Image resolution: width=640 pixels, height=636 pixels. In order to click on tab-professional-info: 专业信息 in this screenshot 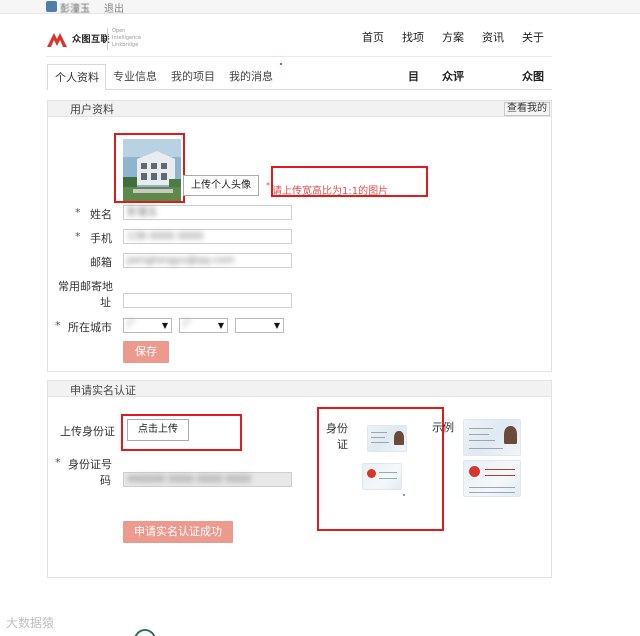, I will do `click(135, 77)`.